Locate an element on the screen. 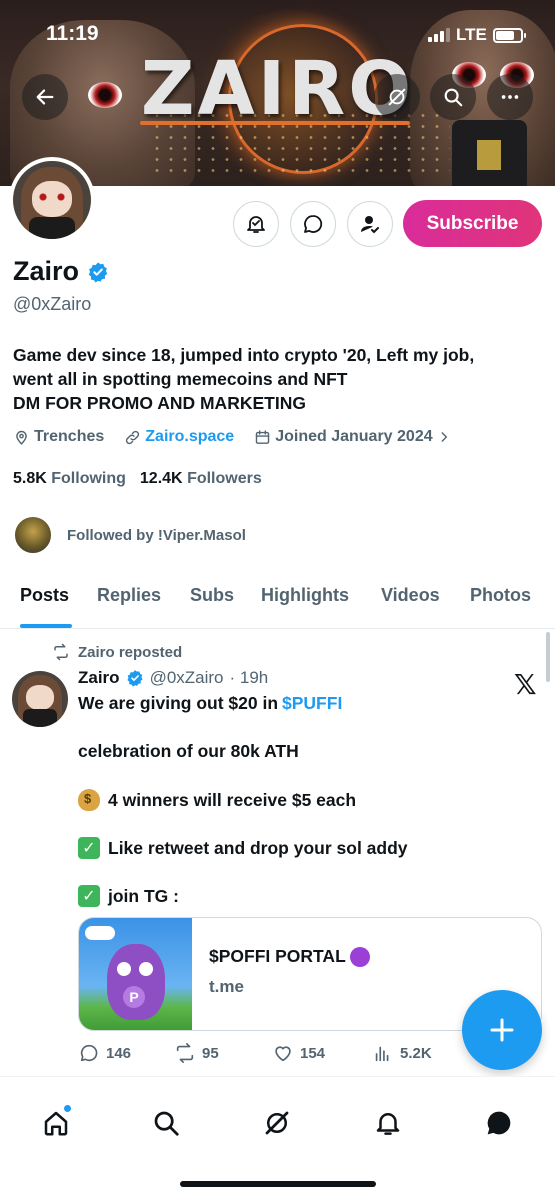 Image resolution: width=555 pixels, height=1200 pixels. bell-icon is located at coordinates (388, 1124).